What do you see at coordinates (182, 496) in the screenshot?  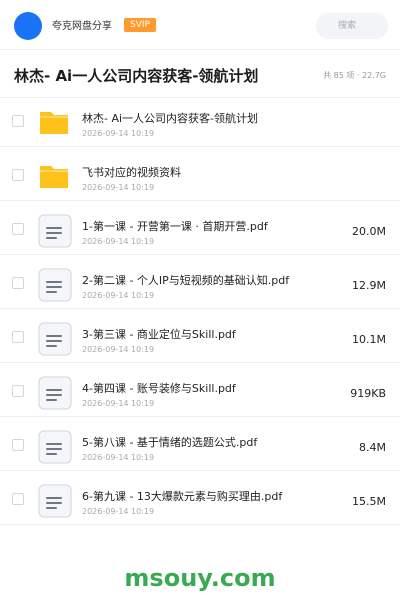 I see `file-name: 6-第九课 - 13大爆款元素与购买理由.pdf` at bounding box center [182, 496].